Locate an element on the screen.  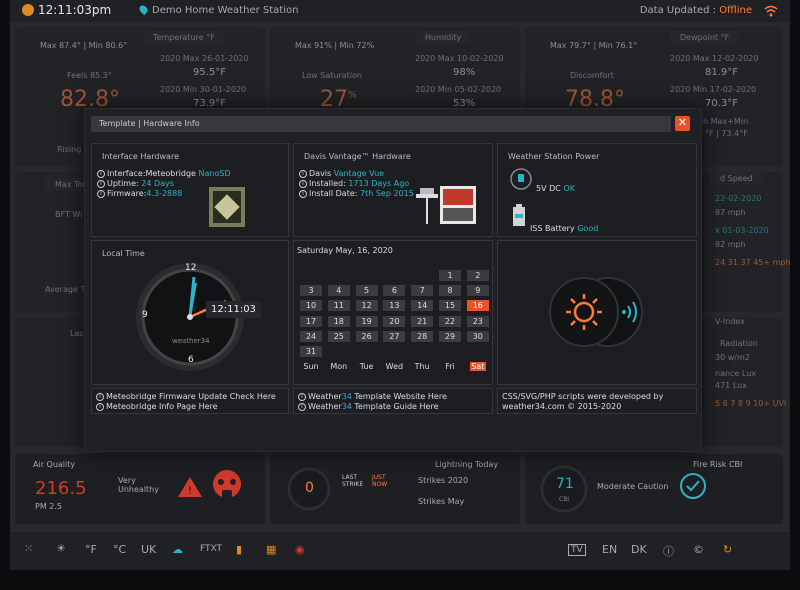
dewpoint-year-min-value: 70.3°F is located at coordinates (722, 103).